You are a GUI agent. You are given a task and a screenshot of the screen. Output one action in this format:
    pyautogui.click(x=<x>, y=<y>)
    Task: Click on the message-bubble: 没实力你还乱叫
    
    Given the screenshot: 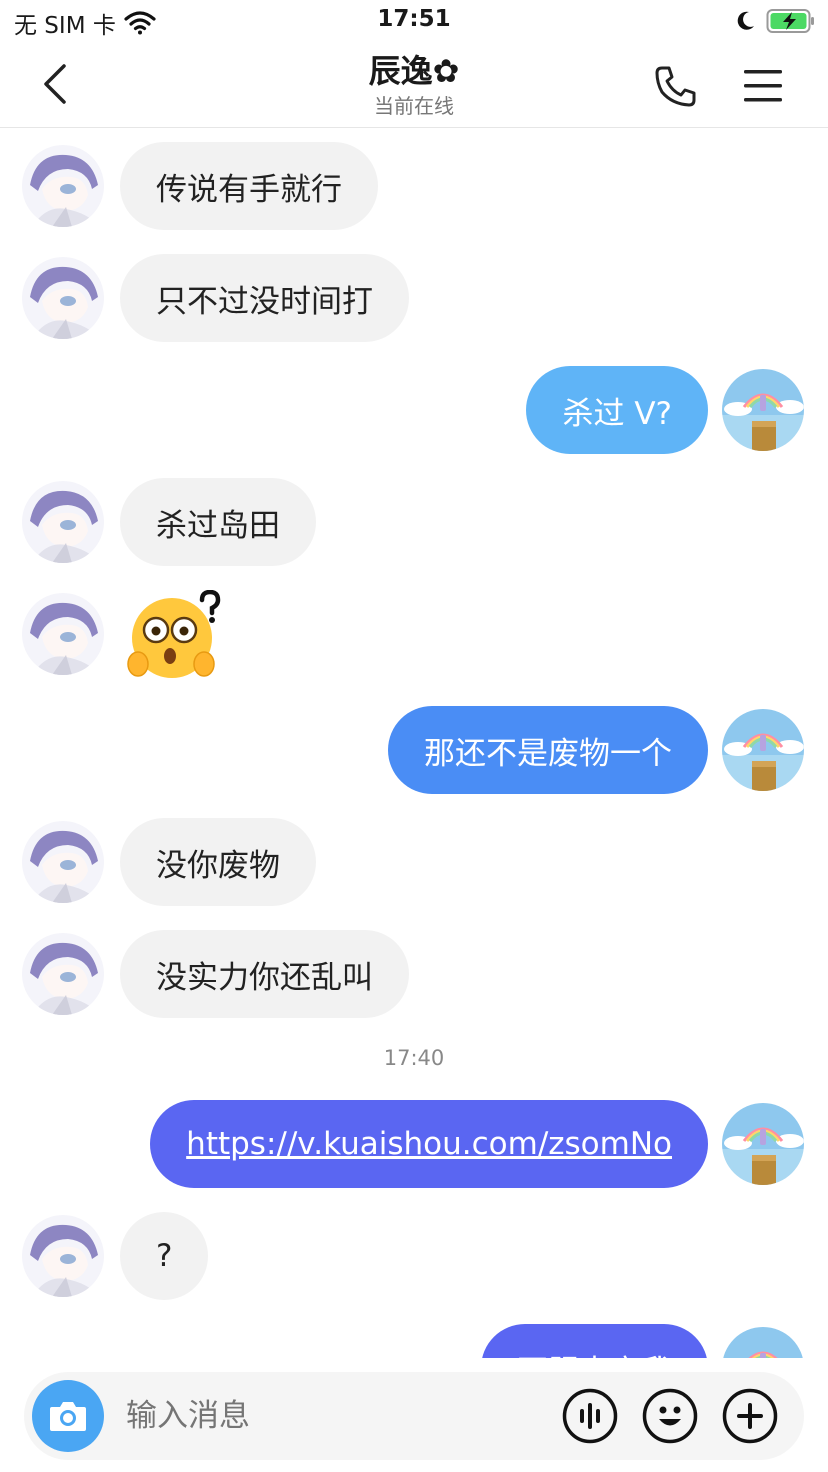 What is the action you would take?
    pyautogui.click(x=264, y=974)
    